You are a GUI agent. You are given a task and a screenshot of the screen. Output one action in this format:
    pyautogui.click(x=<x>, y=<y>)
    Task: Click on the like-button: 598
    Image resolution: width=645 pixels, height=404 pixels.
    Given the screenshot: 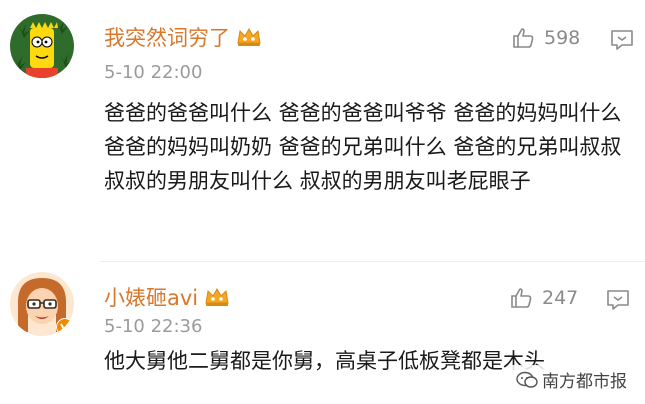 What is the action you would take?
    pyautogui.click(x=546, y=38)
    